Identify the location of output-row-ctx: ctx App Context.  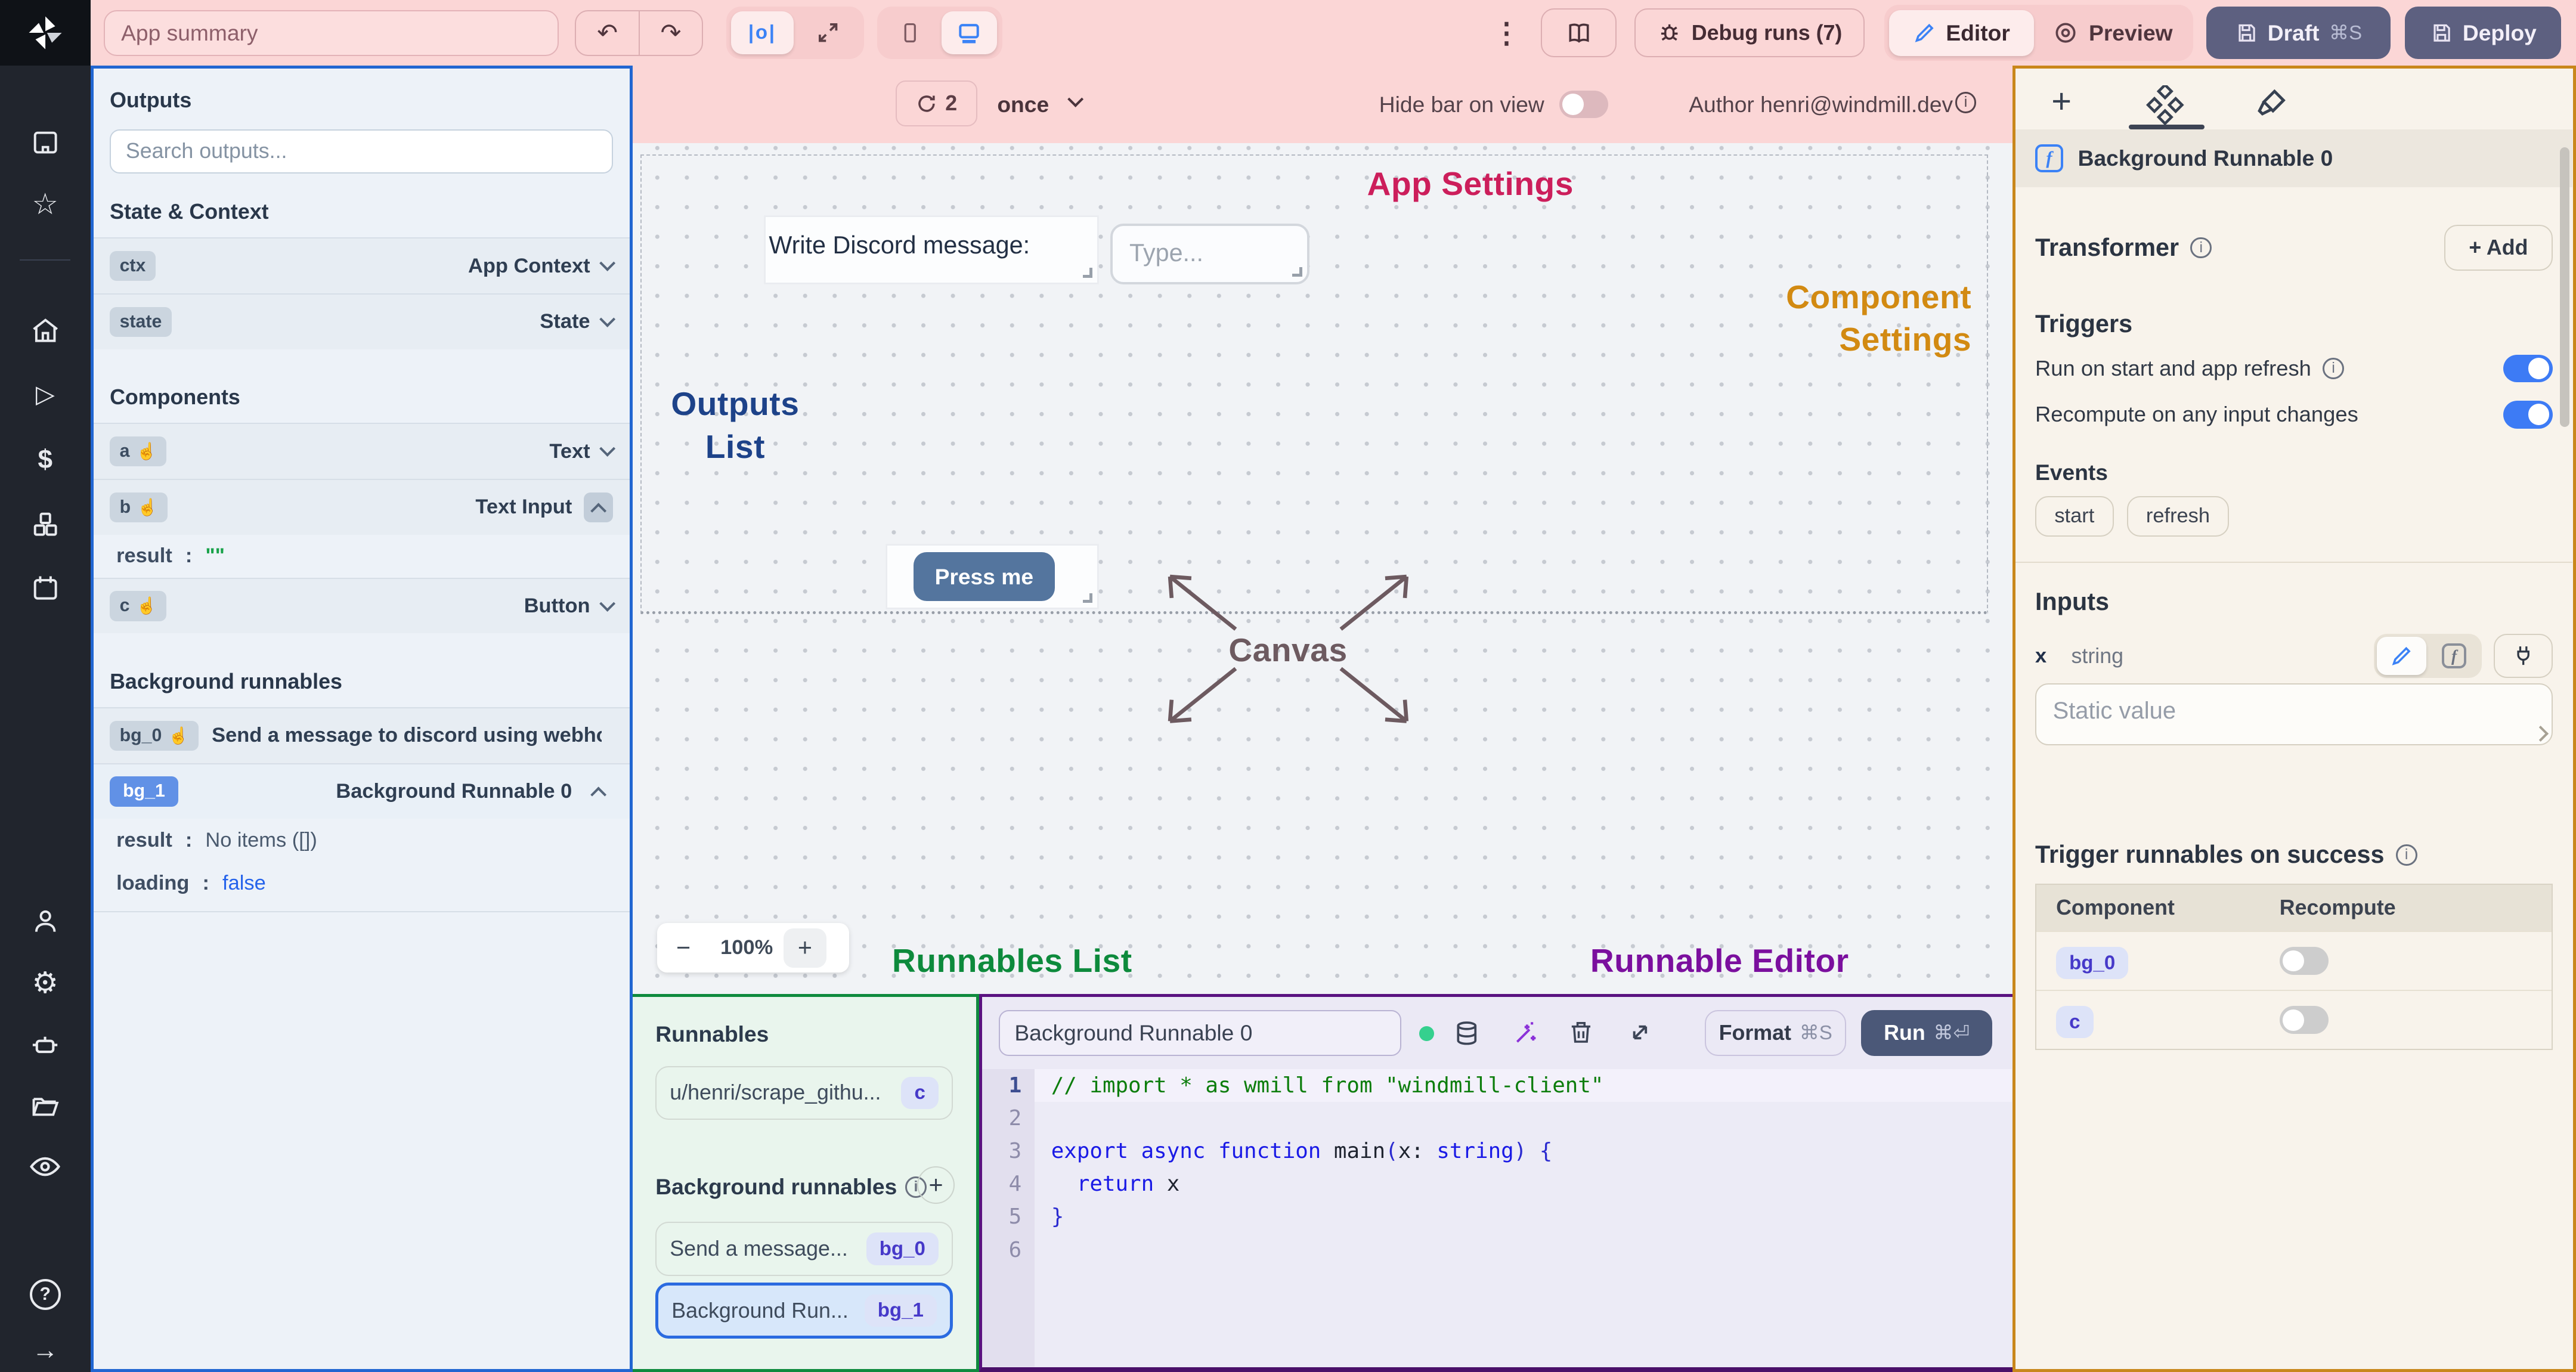
(361, 265).